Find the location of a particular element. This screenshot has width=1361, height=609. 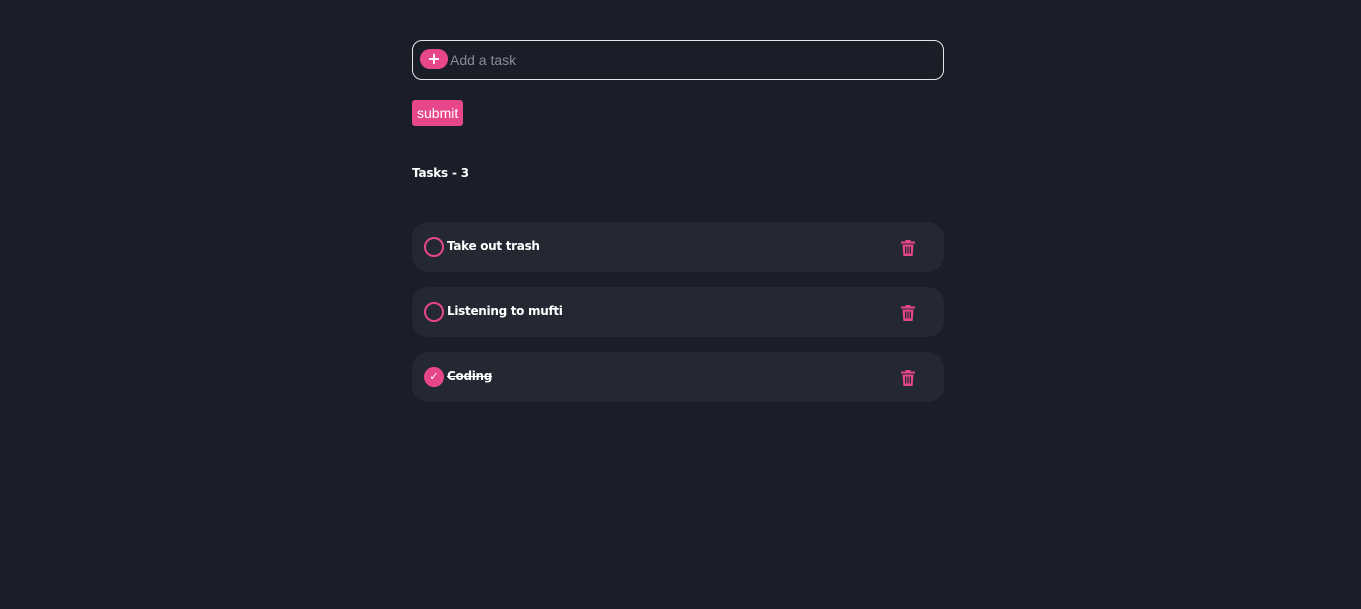

task-item: Listening to mufti is located at coordinates (678, 312).